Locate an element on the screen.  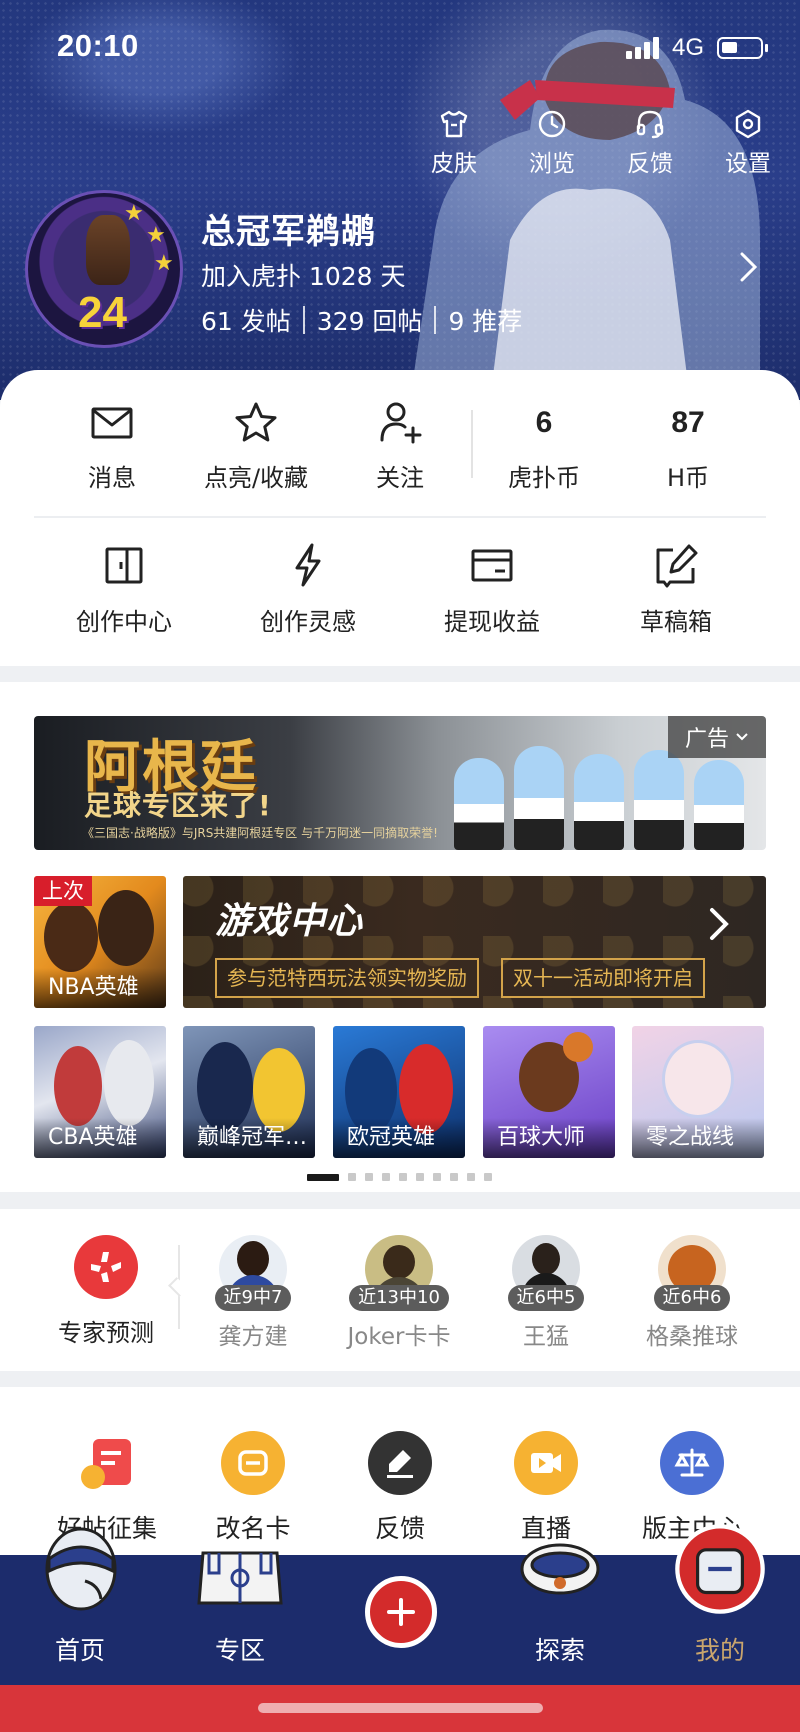
last-played-tag: 上次 is located at coordinates (63, 891).